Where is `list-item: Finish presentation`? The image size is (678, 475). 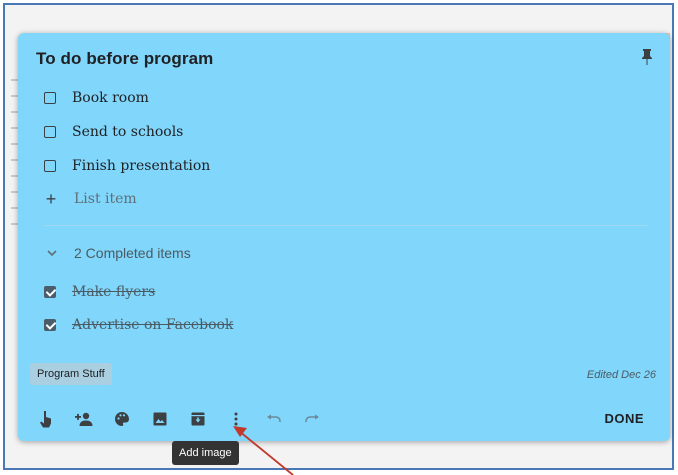
list-item: Finish presentation is located at coordinates (127, 166).